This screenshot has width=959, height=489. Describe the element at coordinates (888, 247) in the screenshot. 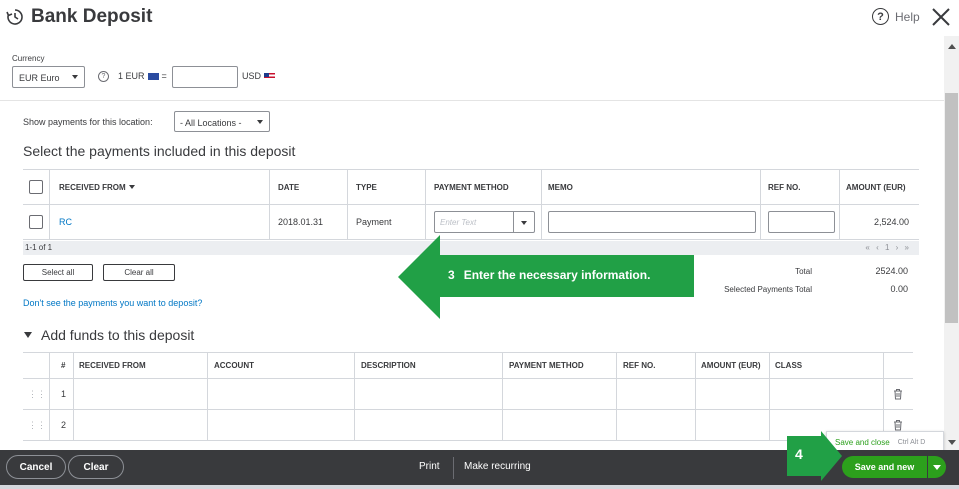

I see `pager-controls: « ‹ 1 › »` at that location.